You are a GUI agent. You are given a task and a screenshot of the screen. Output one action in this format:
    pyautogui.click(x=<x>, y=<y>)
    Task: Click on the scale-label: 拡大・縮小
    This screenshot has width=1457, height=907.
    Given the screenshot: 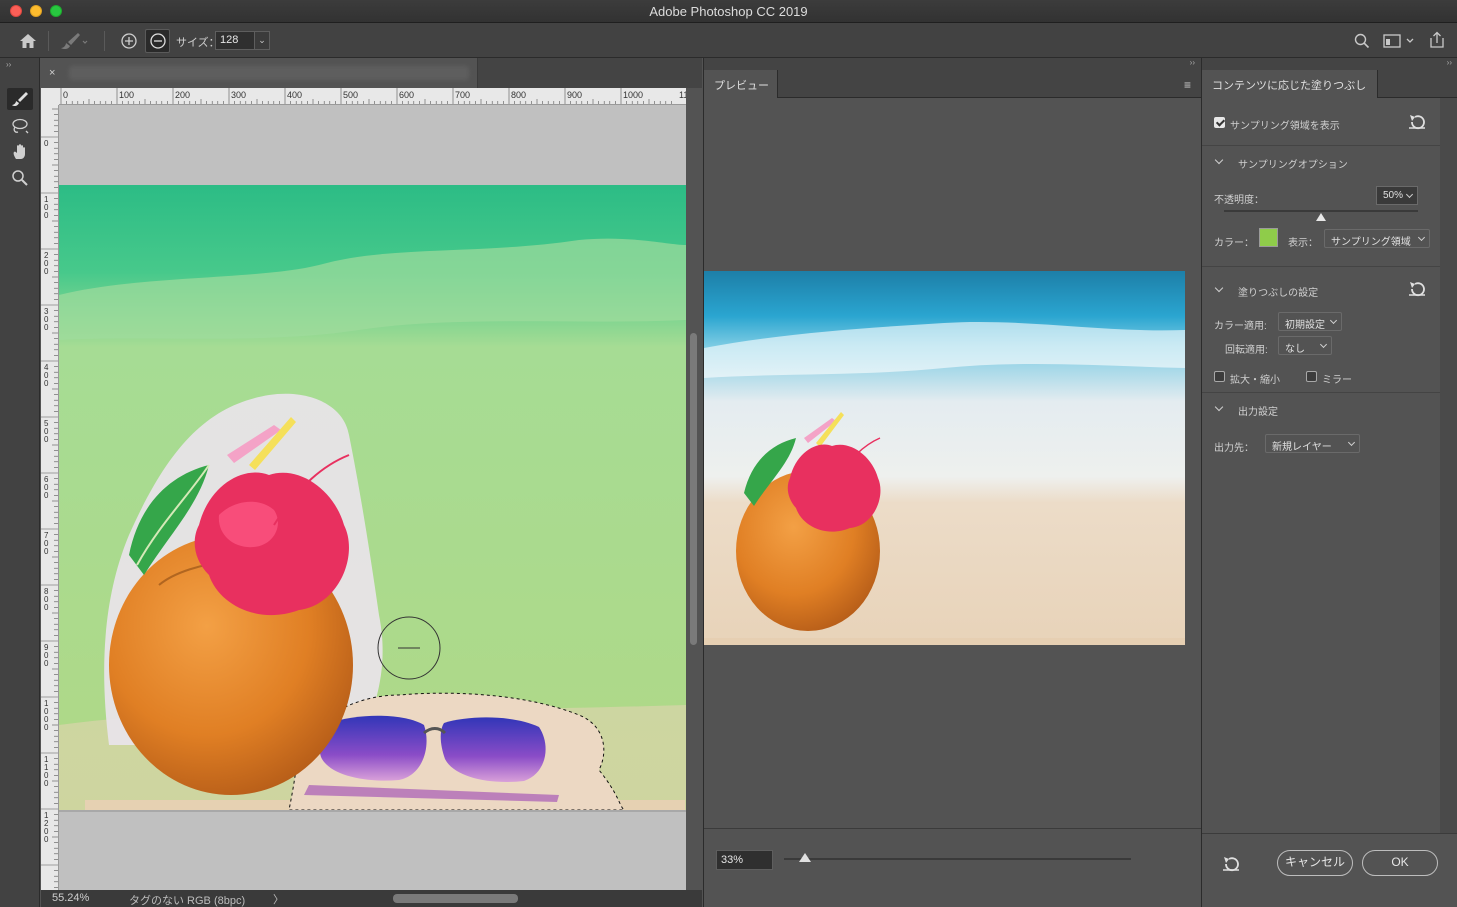 What is the action you would take?
    pyautogui.click(x=1255, y=380)
    